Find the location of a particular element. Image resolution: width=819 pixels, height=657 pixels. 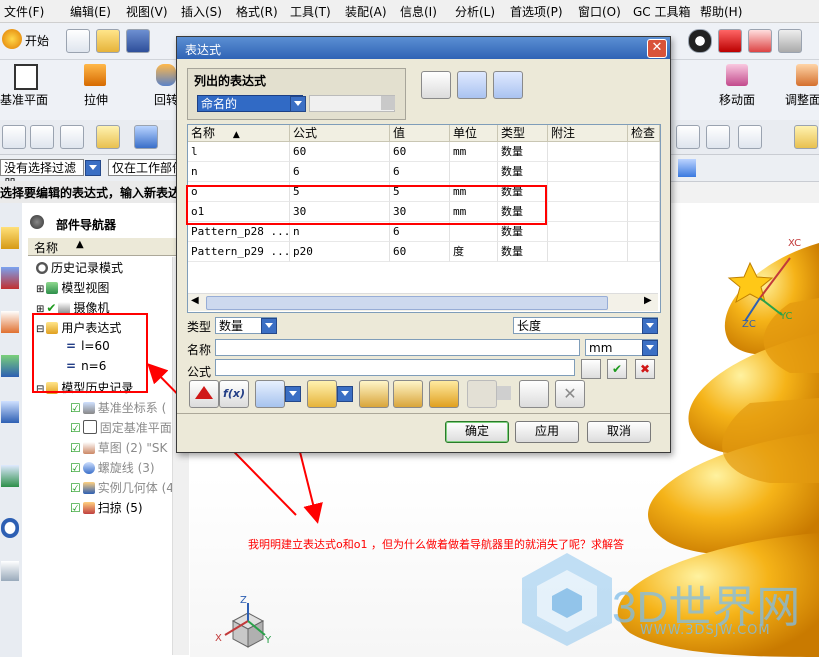

tree-item-datum-csys: ☑ 基准坐标系 ( is located at coordinates (118, 408).